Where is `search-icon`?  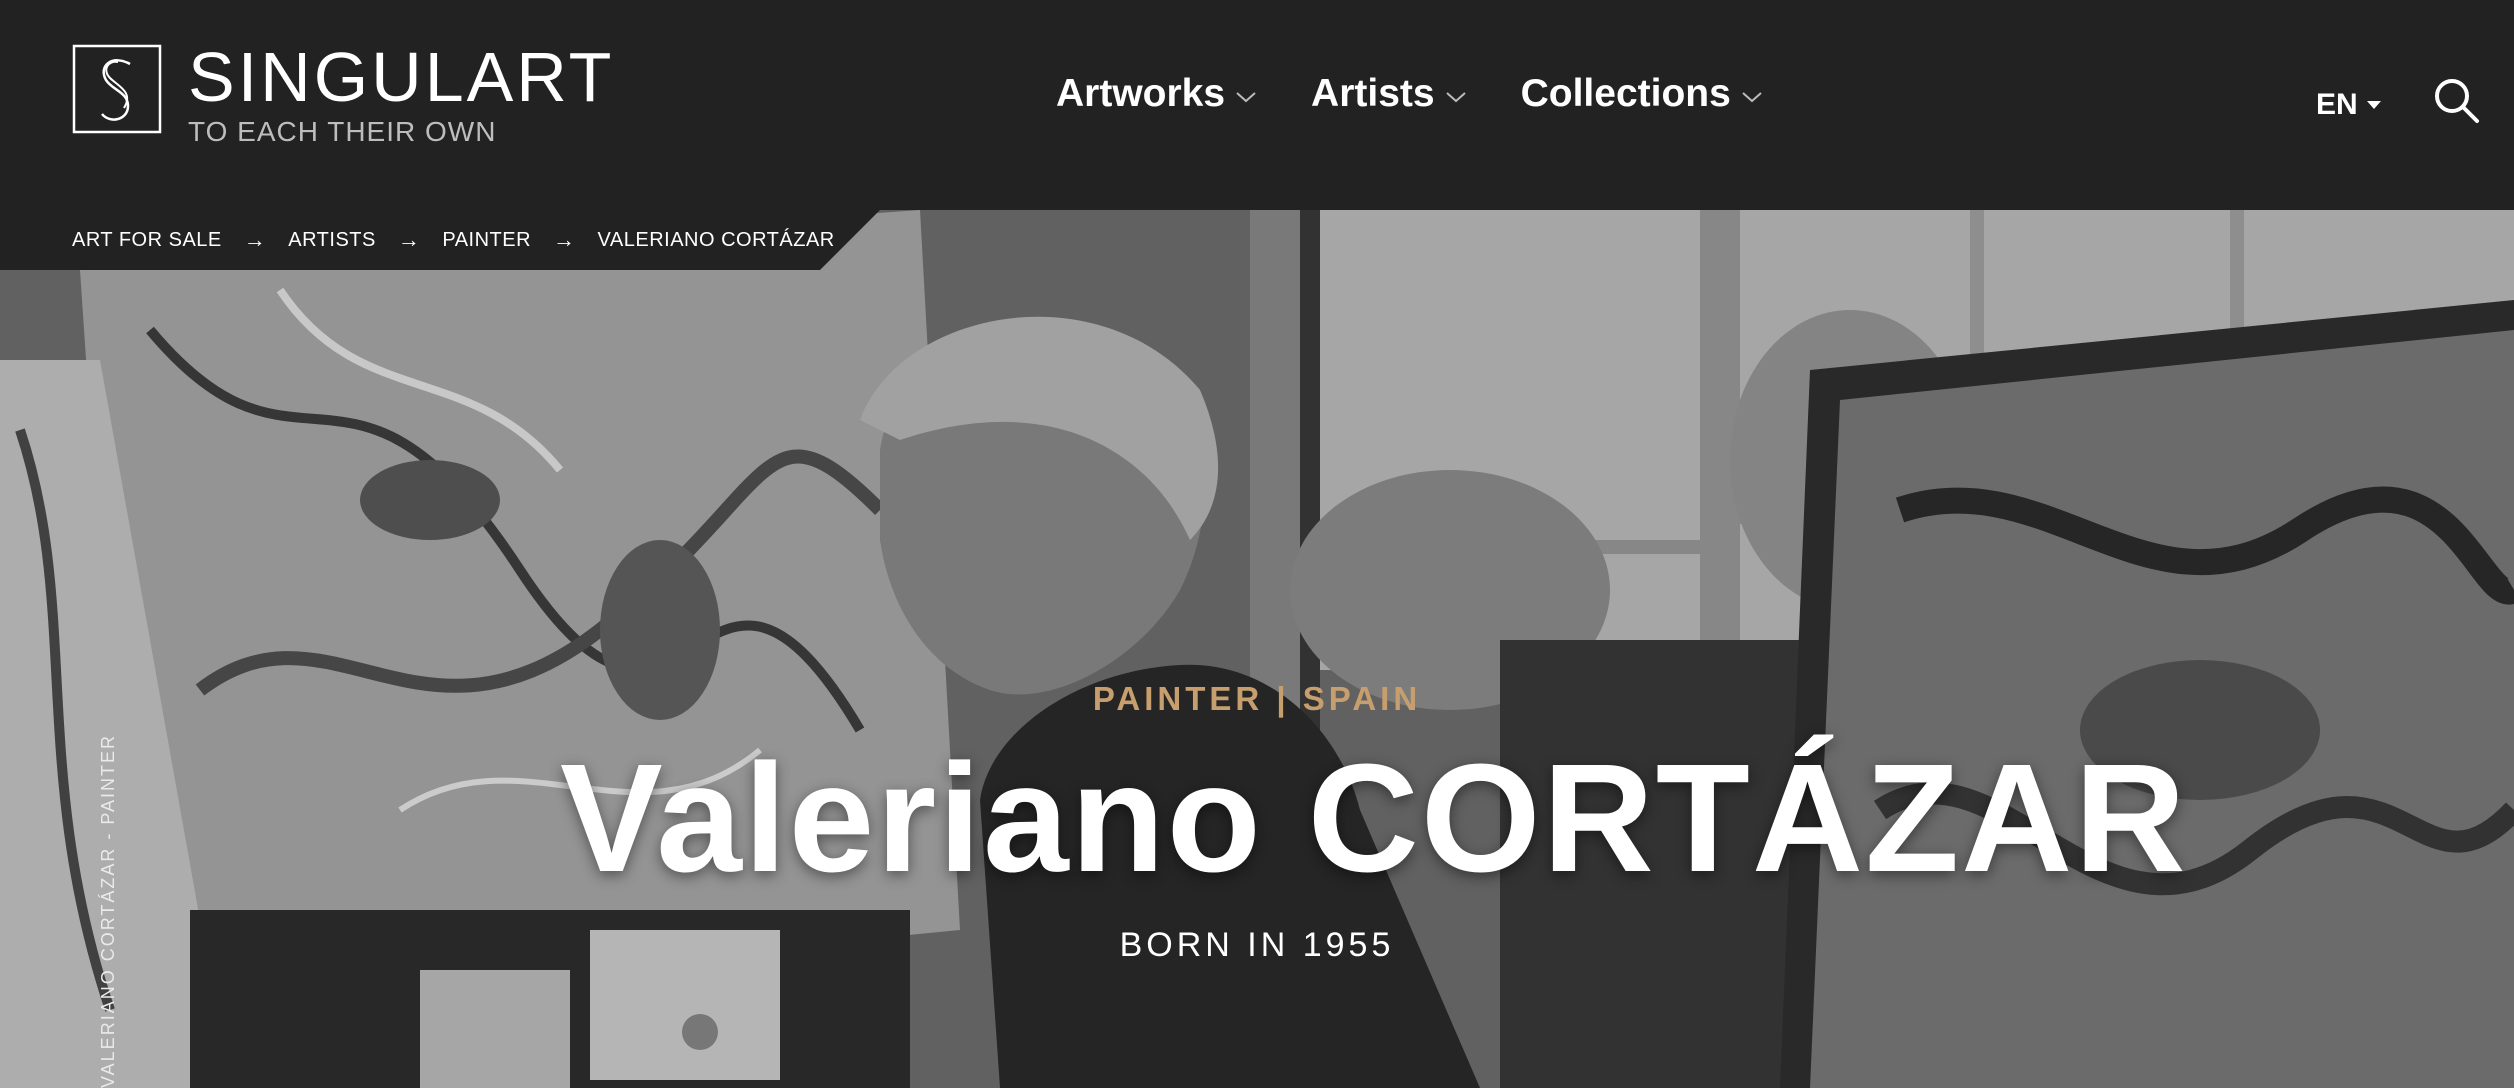
search-icon is located at coordinates (2456, 100).